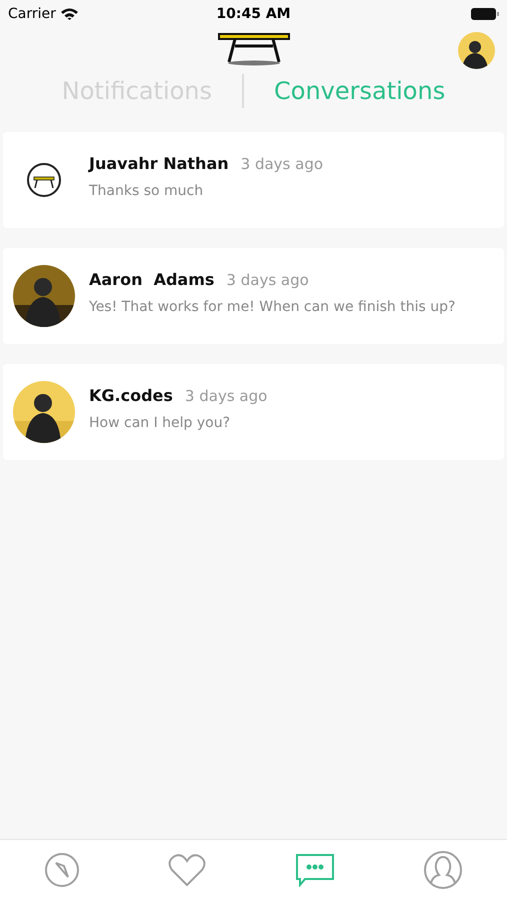 The image size is (507, 900). What do you see at coordinates (485, 14) in the screenshot?
I see `battery-icon` at bounding box center [485, 14].